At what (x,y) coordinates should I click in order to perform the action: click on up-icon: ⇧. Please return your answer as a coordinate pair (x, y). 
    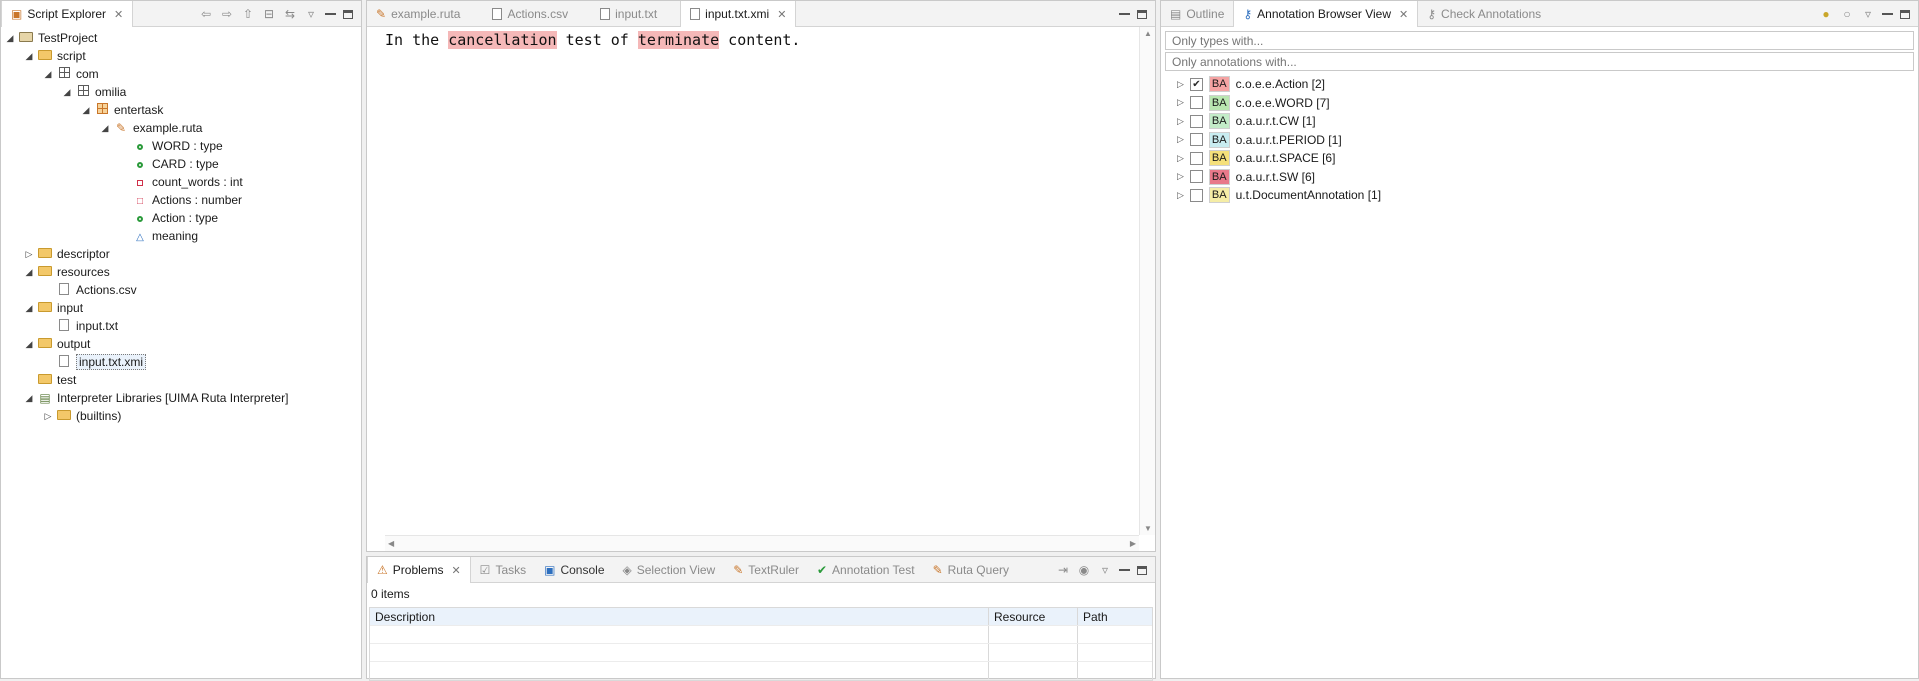
    Looking at the image, I should click on (248, 14).